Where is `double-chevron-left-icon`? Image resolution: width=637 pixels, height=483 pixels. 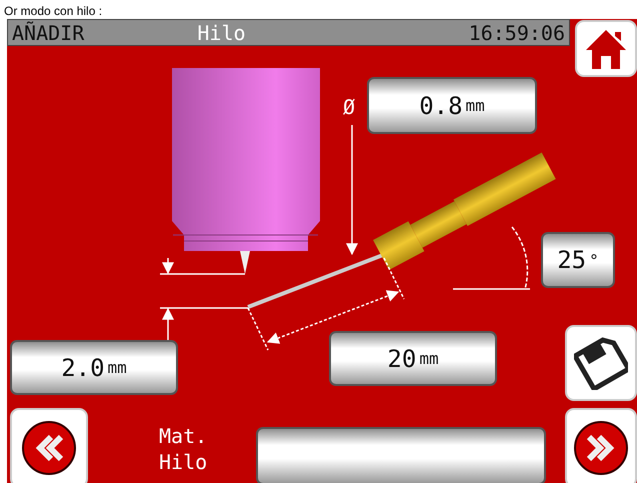 double-chevron-left-icon is located at coordinates (49, 448).